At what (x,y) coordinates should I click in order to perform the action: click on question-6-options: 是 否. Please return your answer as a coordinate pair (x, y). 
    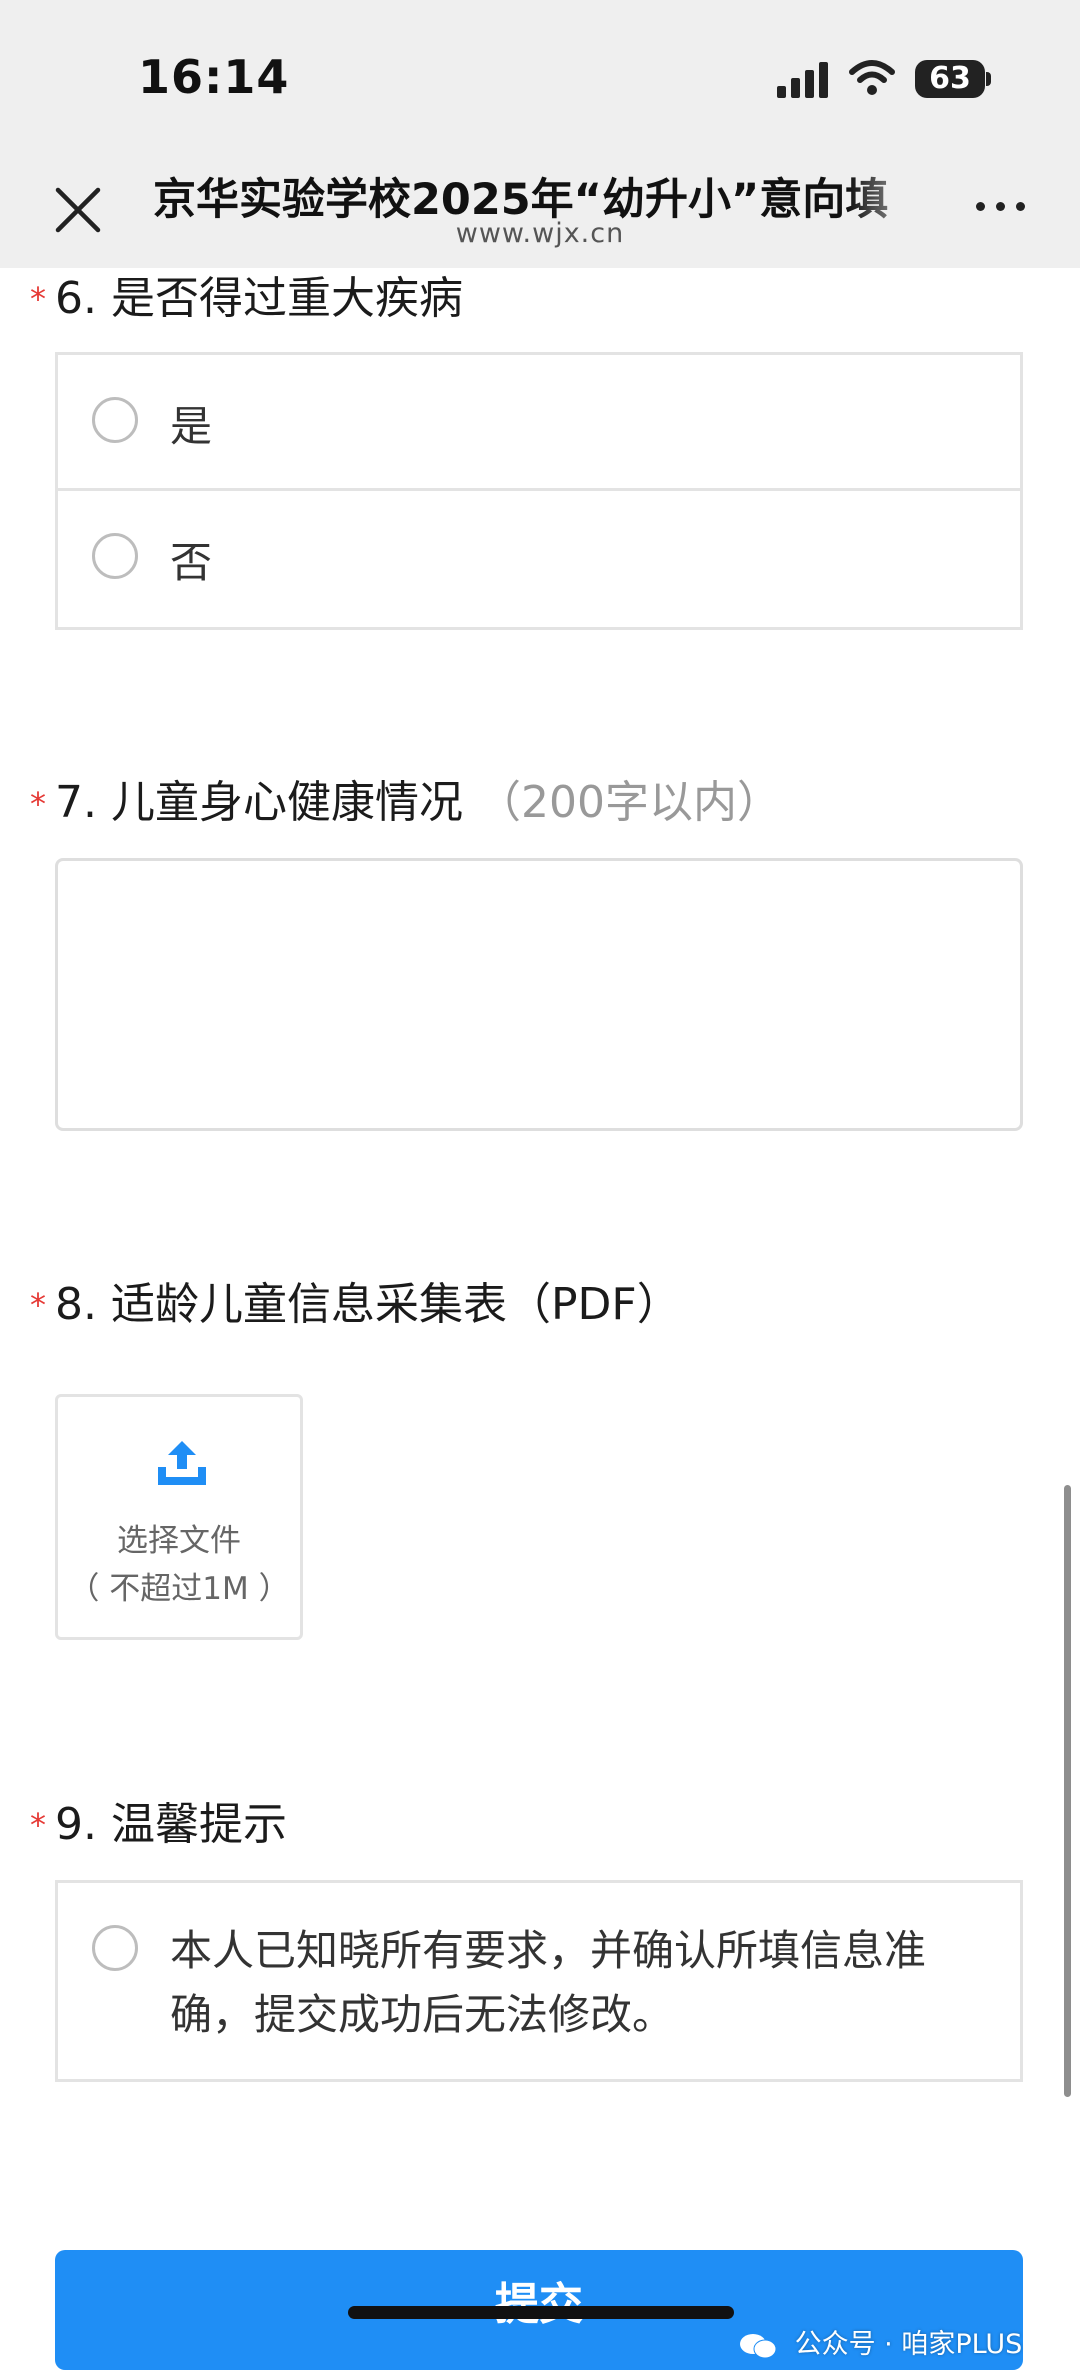
    Looking at the image, I should click on (539, 491).